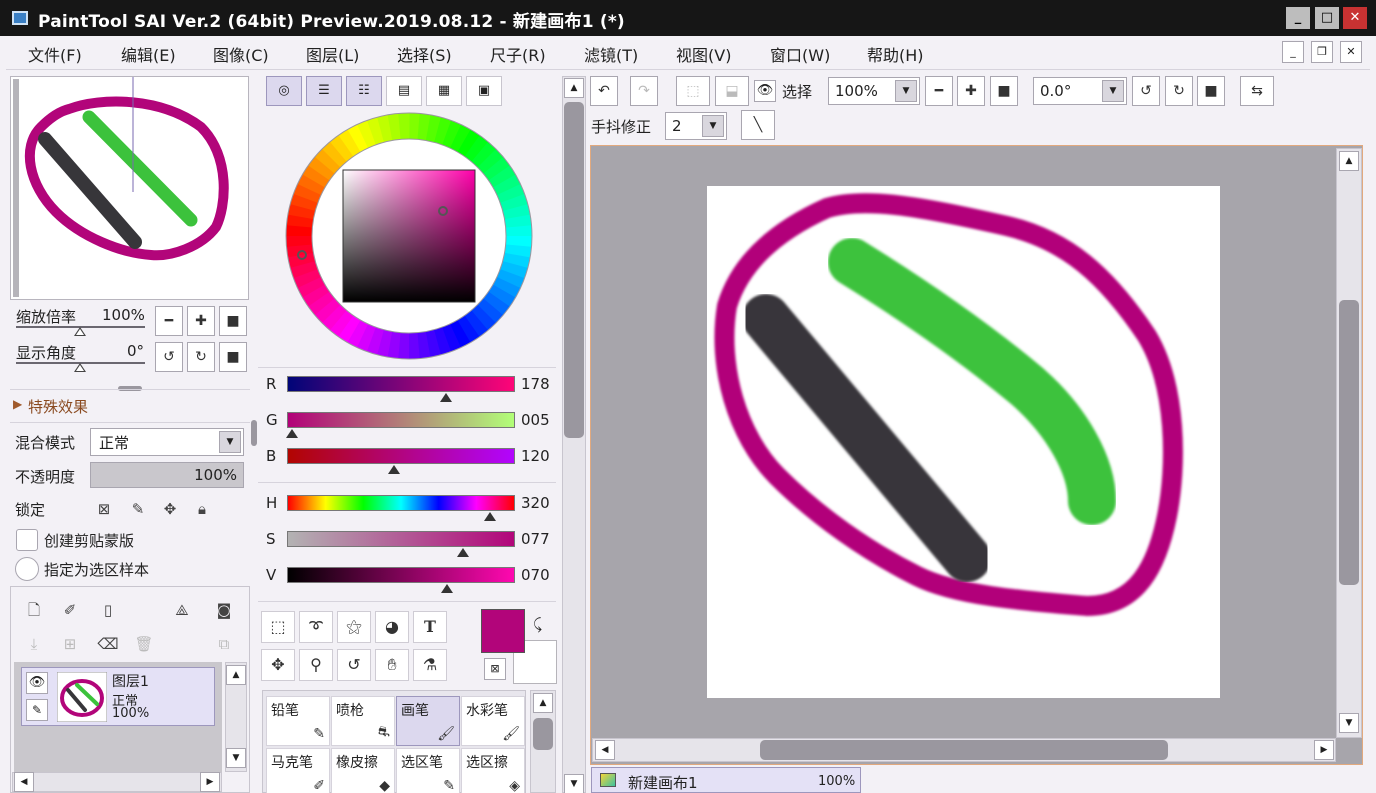  I want to click on layer-list-hscrollbar, so click(117, 782).